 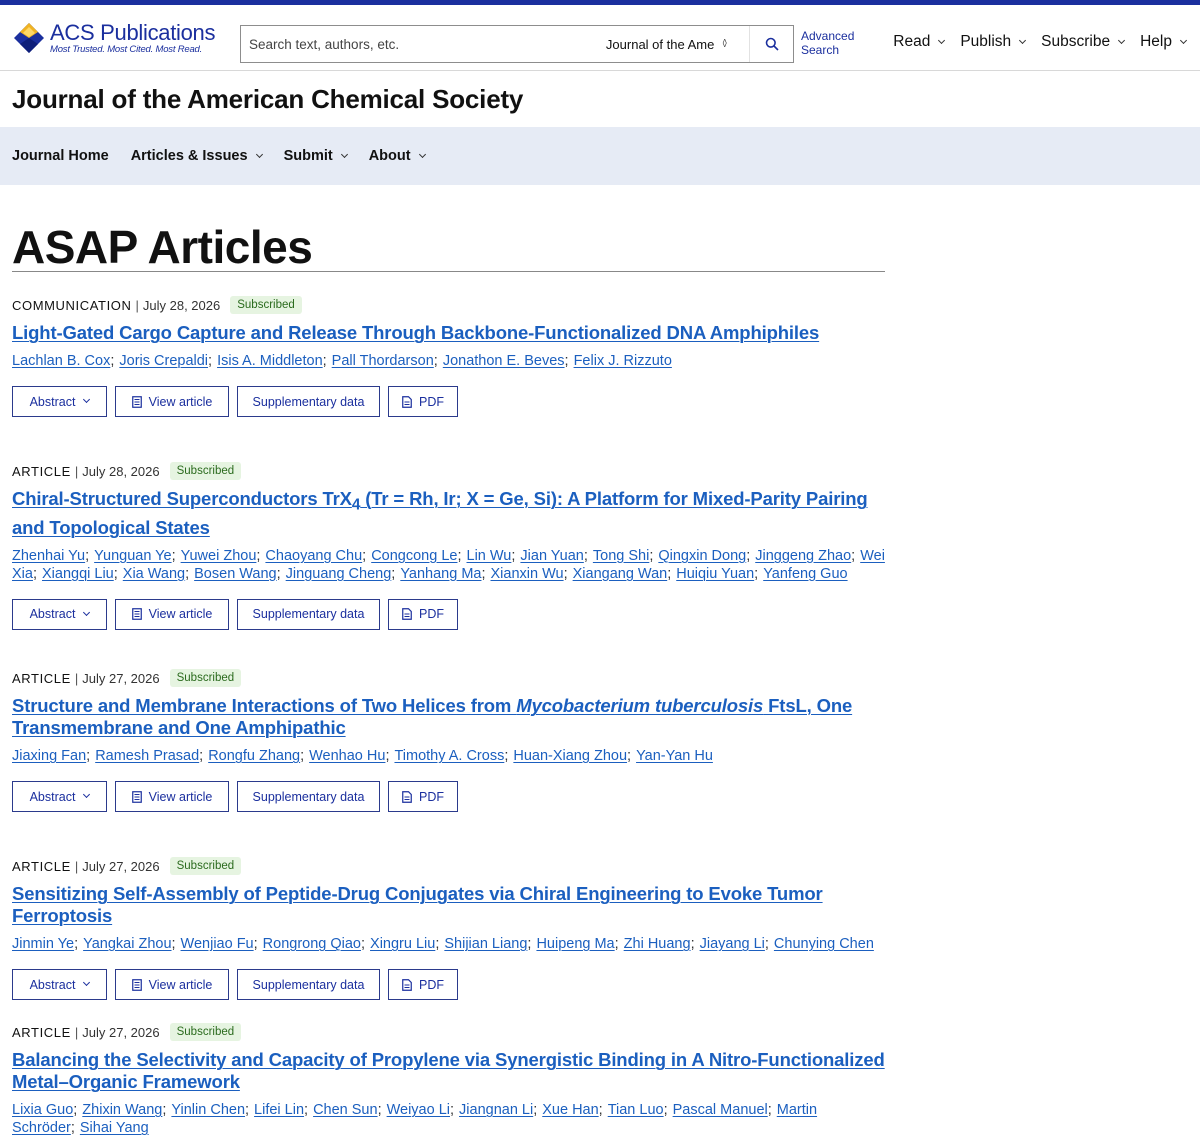 I want to click on author-link: Felix J. Rizzuto, so click(x=623, y=361).